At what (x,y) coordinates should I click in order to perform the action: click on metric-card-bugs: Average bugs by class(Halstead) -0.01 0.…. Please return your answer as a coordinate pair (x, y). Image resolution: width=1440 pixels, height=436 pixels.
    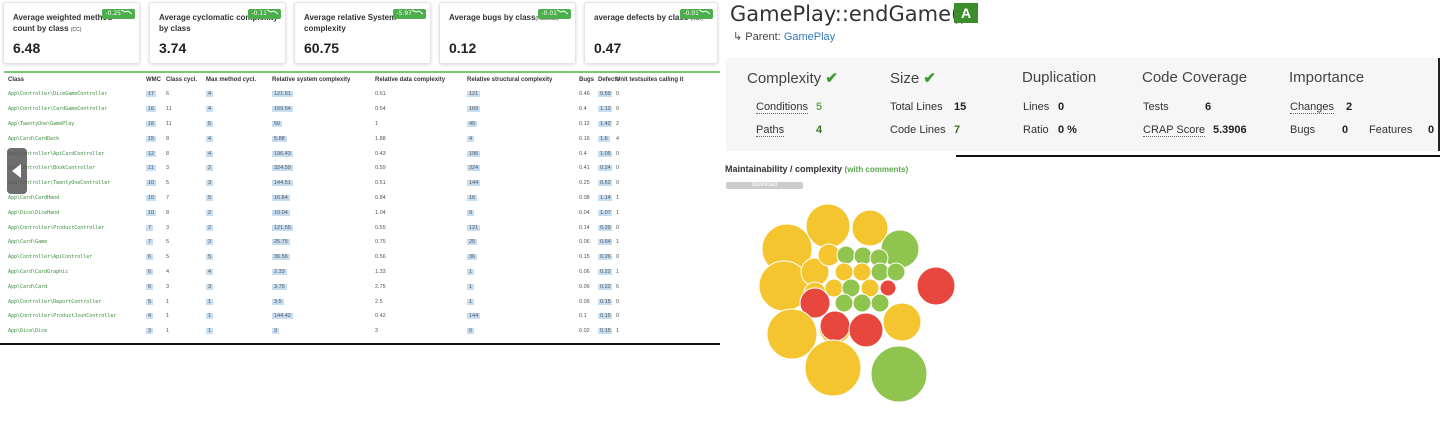
    Looking at the image, I should click on (507, 33).